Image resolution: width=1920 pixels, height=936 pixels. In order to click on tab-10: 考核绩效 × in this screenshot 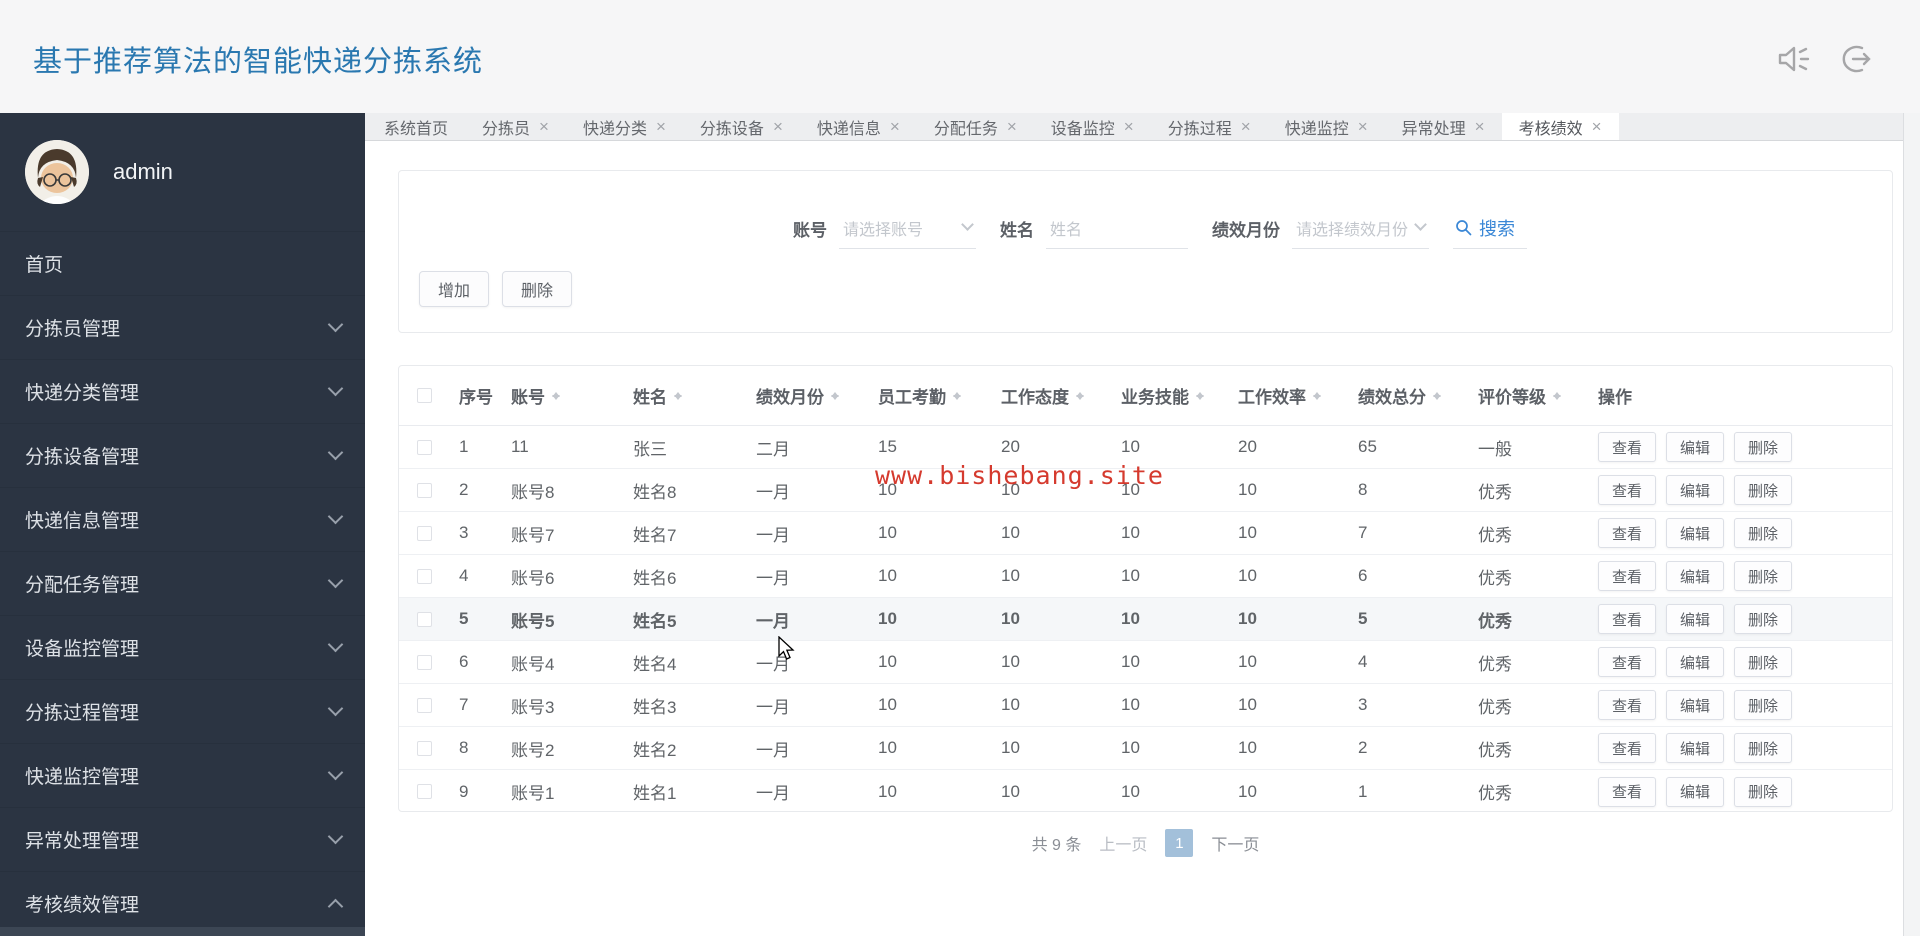, I will do `click(1560, 126)`.